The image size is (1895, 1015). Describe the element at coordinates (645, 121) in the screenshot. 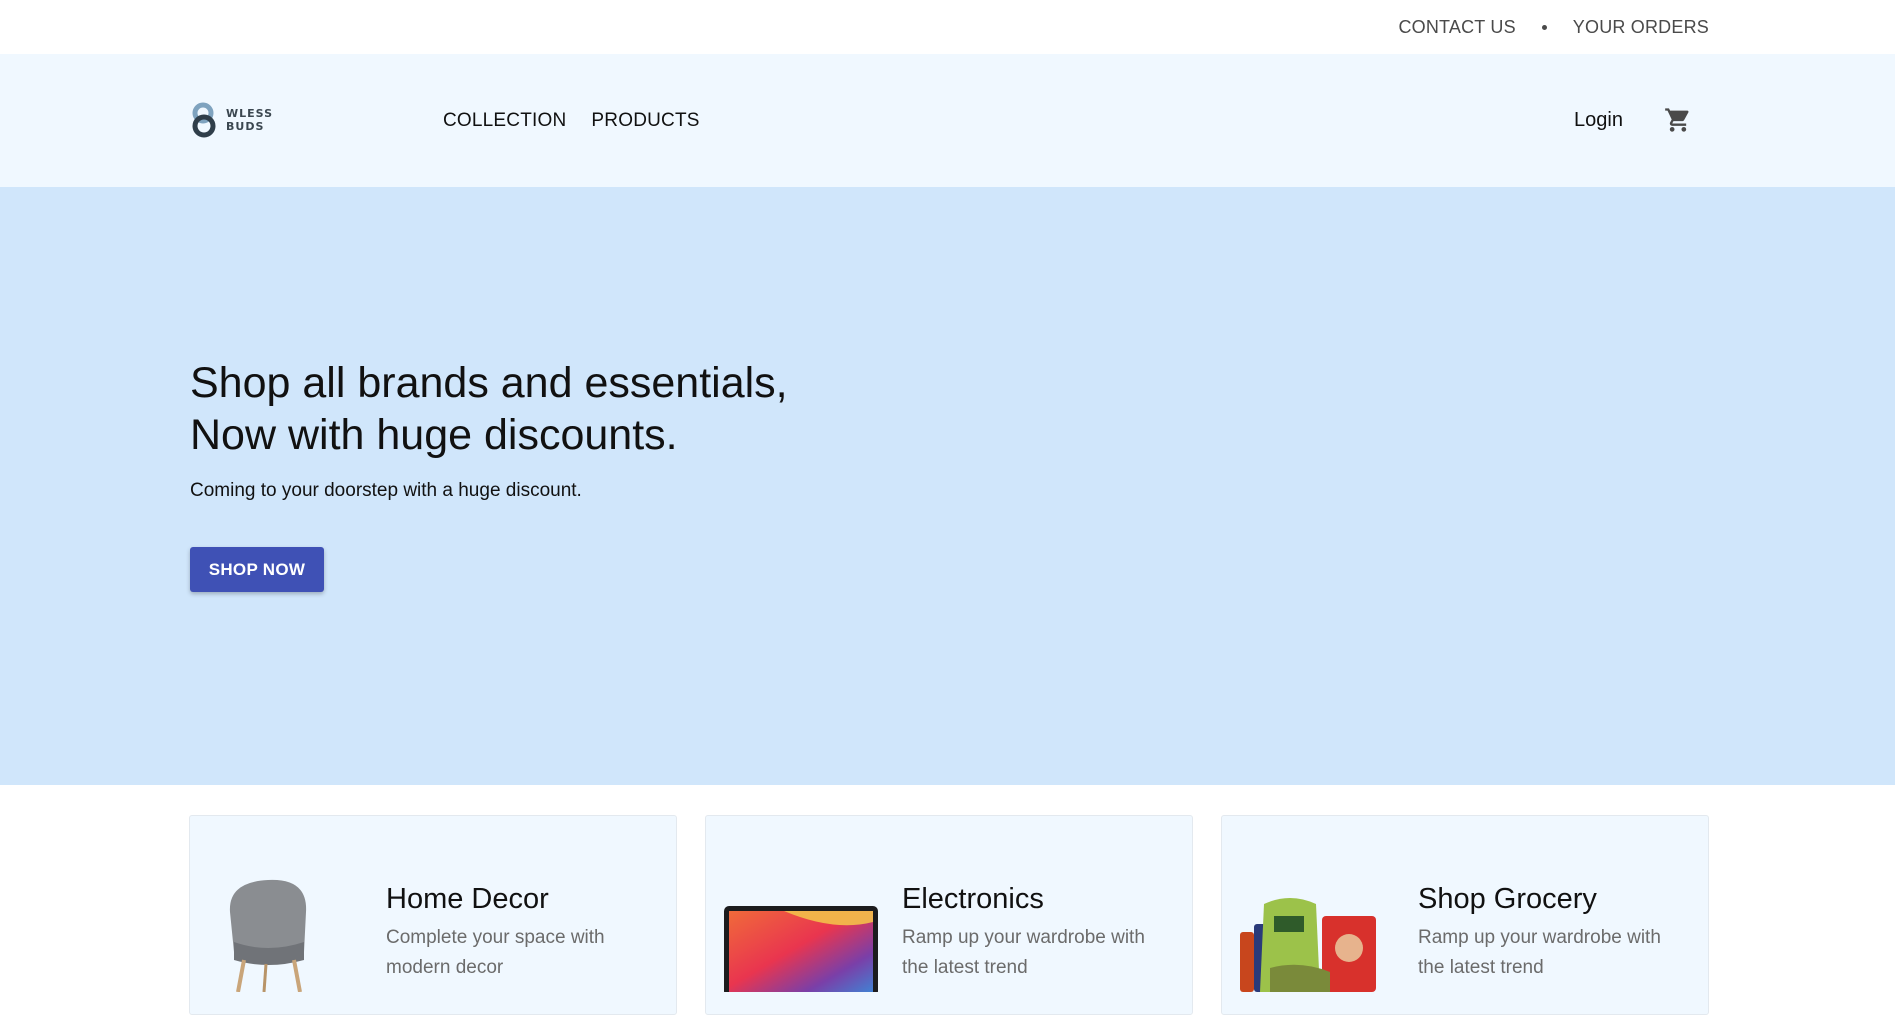

I see `nav-products: PRODUCTS` at that location.